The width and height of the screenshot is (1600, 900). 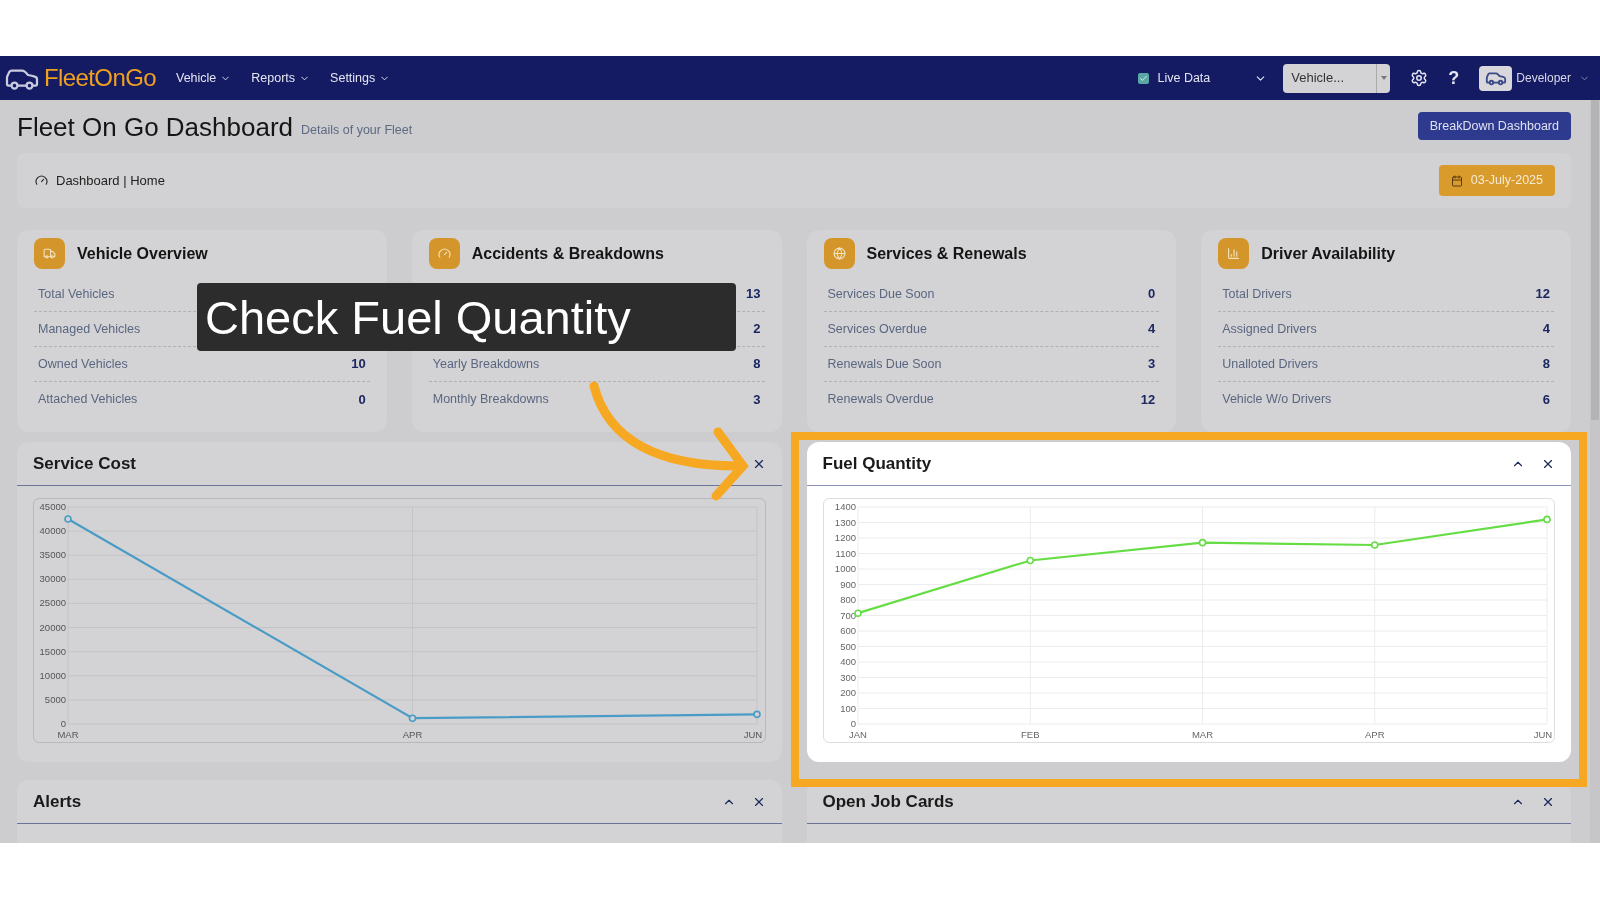 I want to click on truck-icon, so click(x=49, y=253).